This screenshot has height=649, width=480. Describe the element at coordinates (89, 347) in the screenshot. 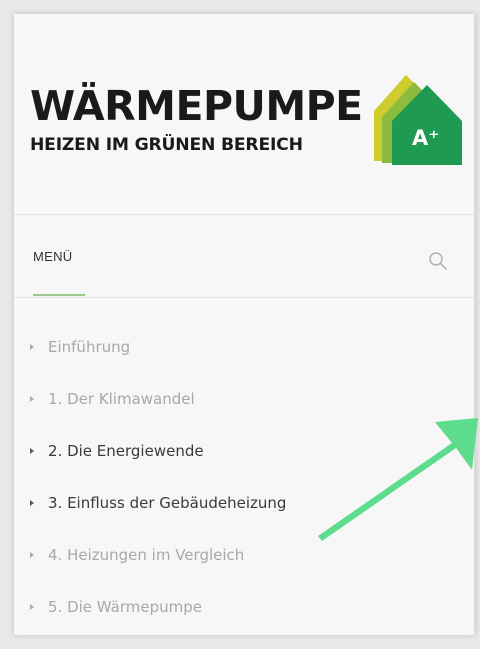

I see `nav-item-label: Einführung` at that location.